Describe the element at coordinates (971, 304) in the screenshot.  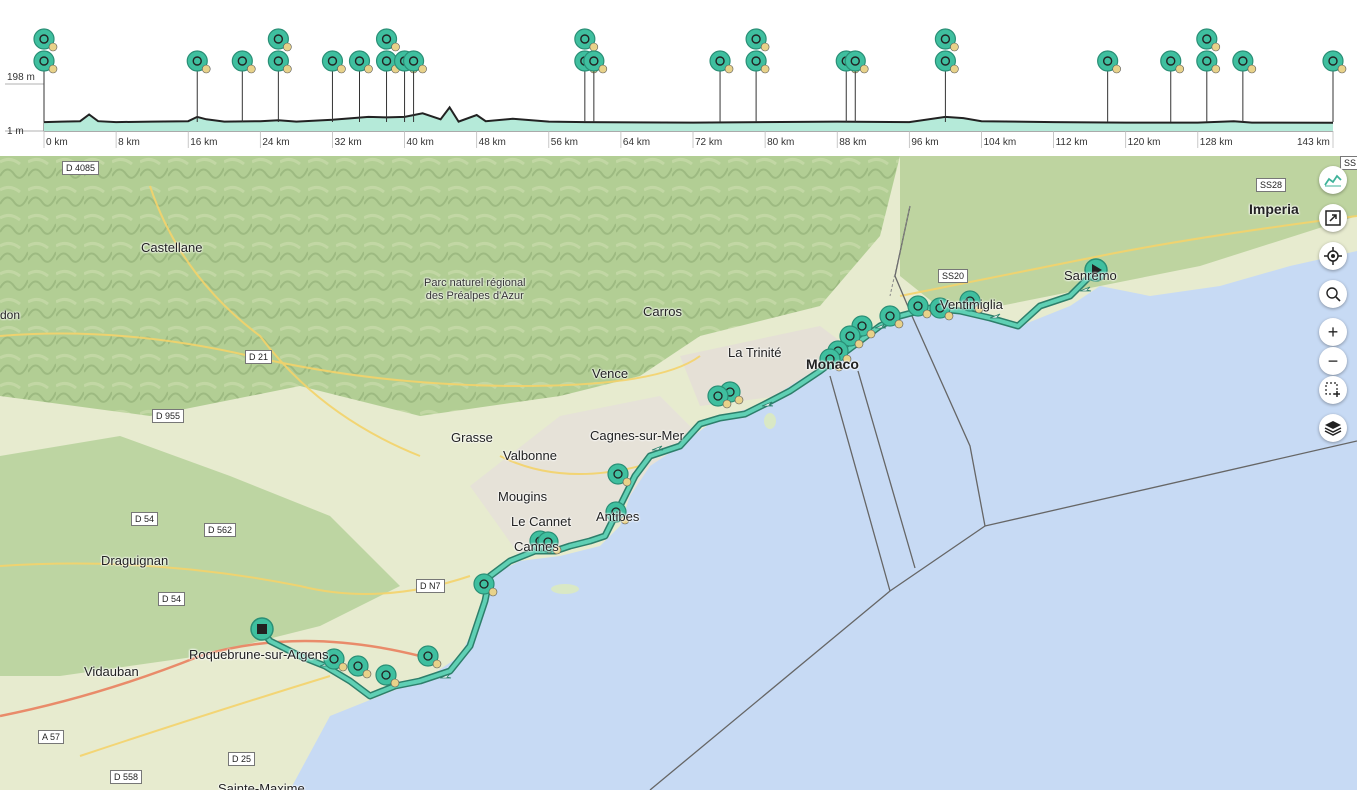
I see `place-ventimiglia: Ventimiglia` at that location.